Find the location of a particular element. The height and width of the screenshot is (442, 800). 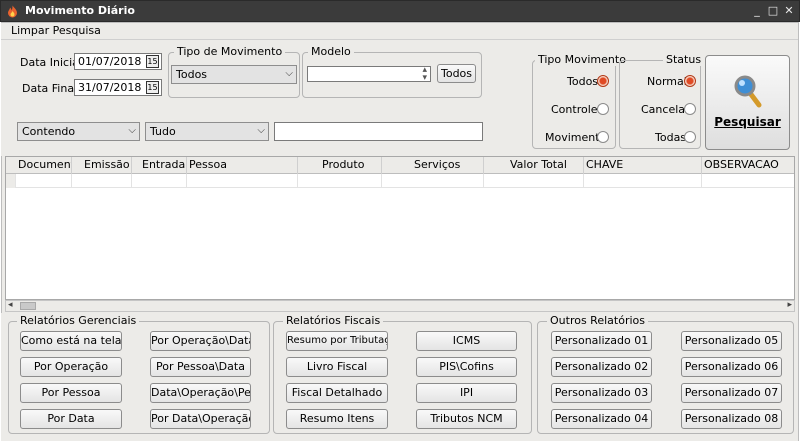

report-personalizado-07-button: Personalizado 07 is located at coordinates (731, 393).